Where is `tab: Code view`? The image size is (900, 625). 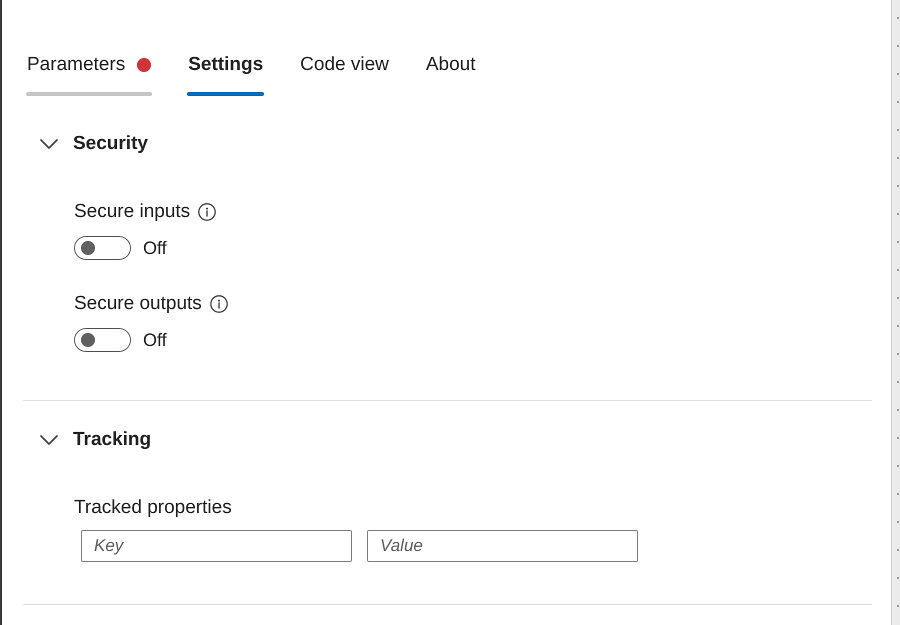
tab: Code view is located at coordinates (344, 74).